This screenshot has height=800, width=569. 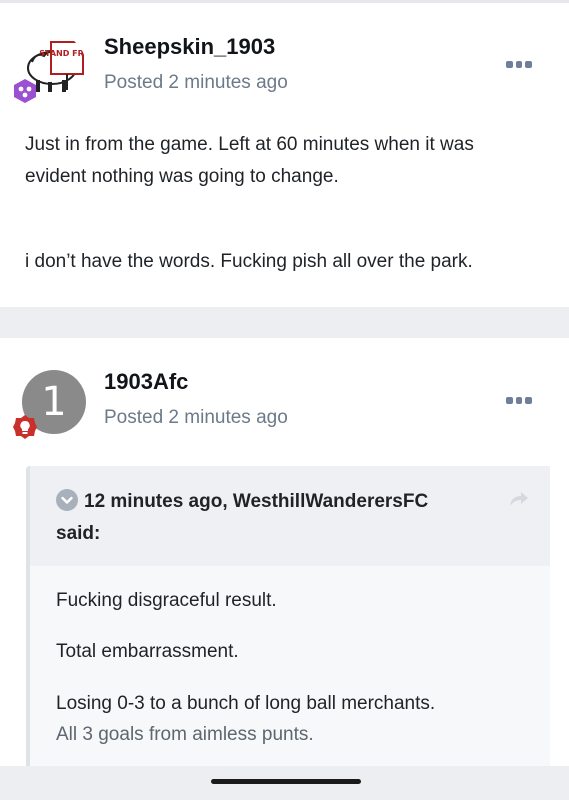 I want to click on home-indicator, so click(x=286, y=781).